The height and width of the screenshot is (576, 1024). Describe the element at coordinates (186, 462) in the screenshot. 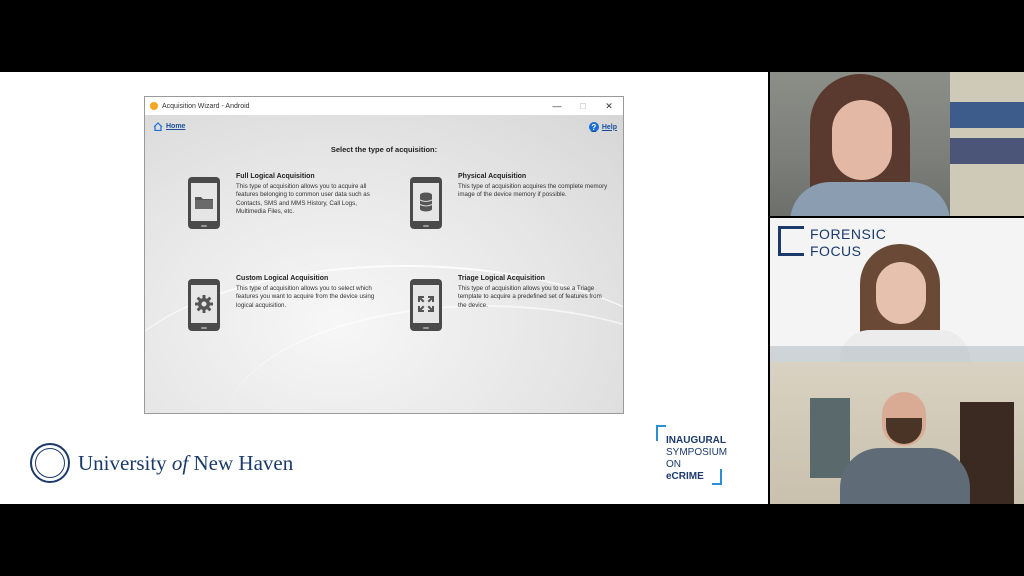

I see `university-name: University of New Haven` at that location.